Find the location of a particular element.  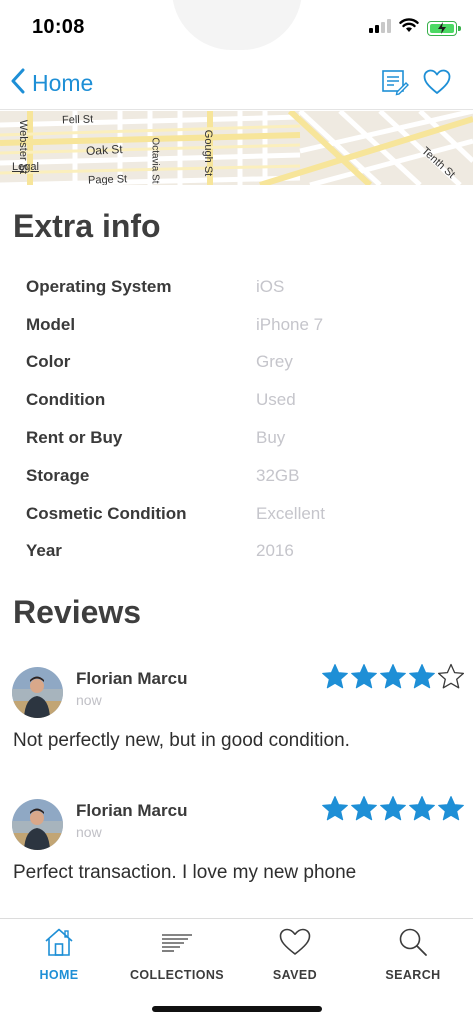

status-icons is located at coordinates (415, 28).